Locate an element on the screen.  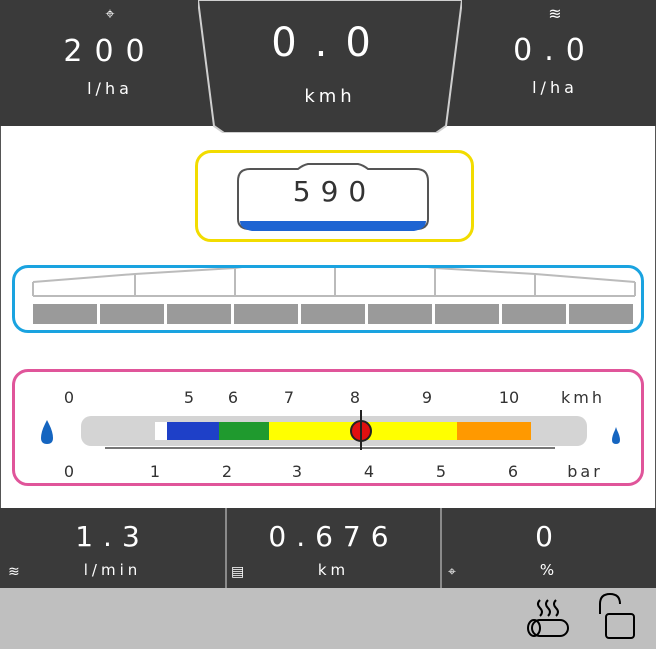
actual-rate-panel: ≋ 0.0 l/ha is located at coordinates (555, 63).